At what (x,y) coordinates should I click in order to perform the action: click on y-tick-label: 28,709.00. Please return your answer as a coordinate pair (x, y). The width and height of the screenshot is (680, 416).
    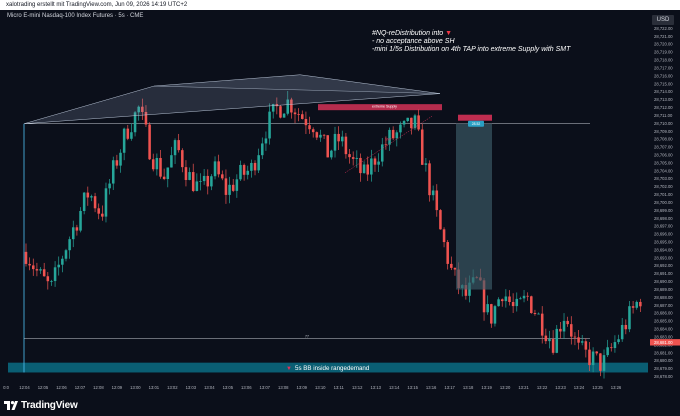
    Looking at the image, I should click on (663, 131).